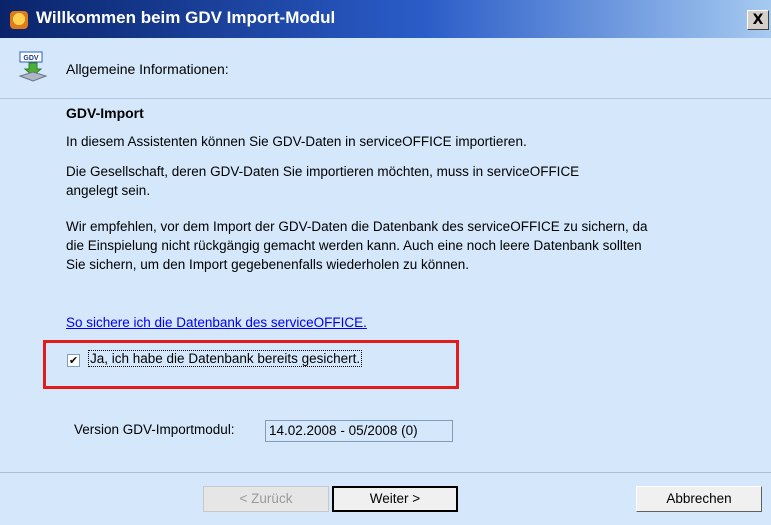 The height and width of the screenshot is (525, 771). I want to click on gdv-download-icon: GDV, so click(33, 66).